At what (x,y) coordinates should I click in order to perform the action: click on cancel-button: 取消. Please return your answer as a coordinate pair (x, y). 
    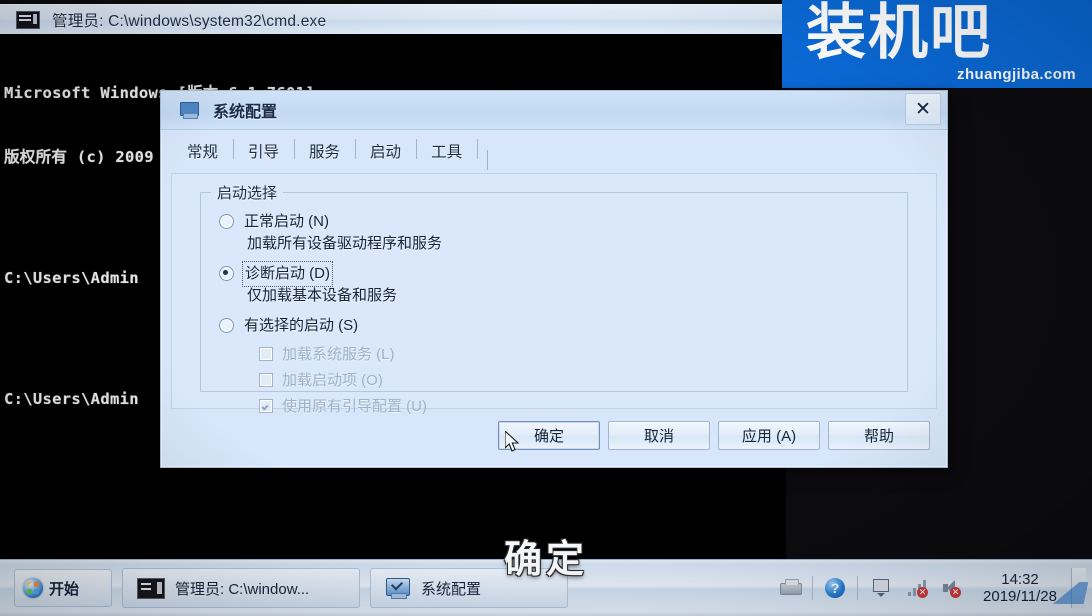
    Looking at the image, I should click on (659, 435).